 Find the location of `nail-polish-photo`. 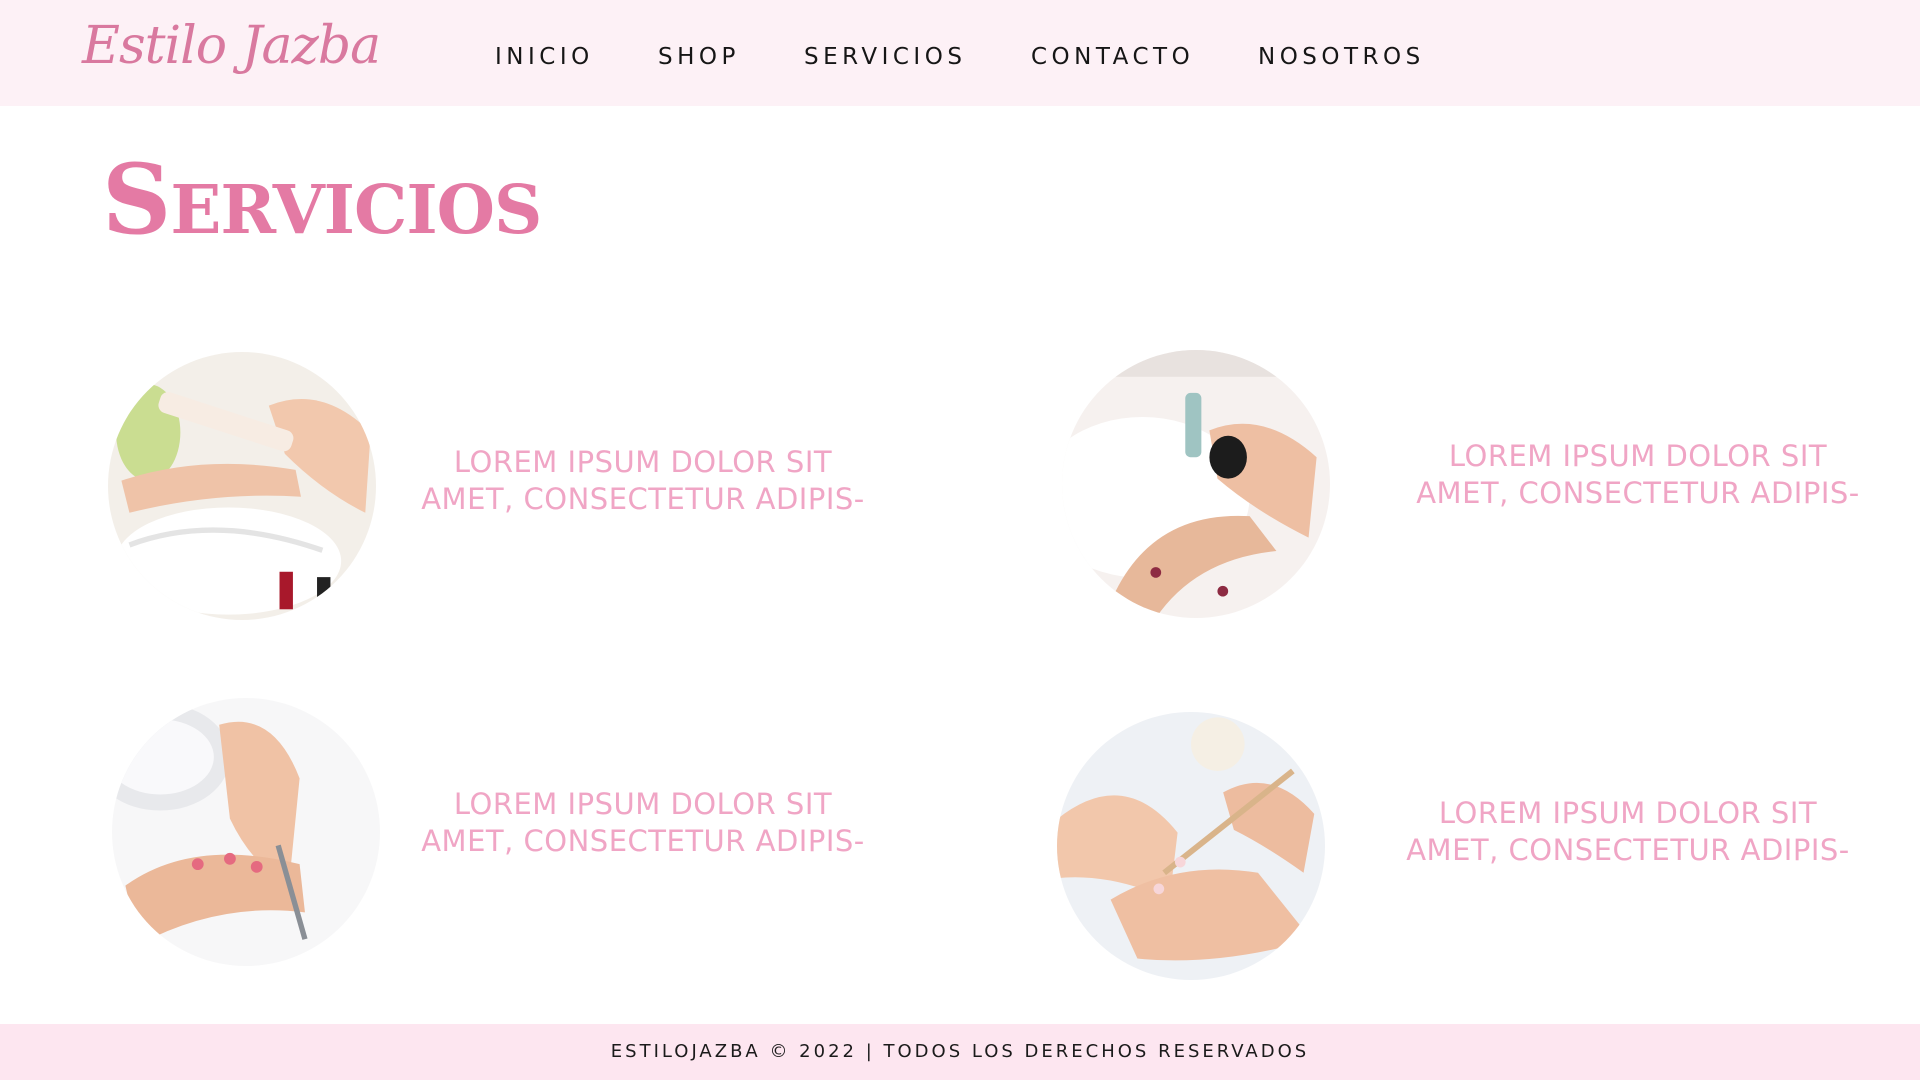

nail-polish-photo is located at coordinates (1196, 484).